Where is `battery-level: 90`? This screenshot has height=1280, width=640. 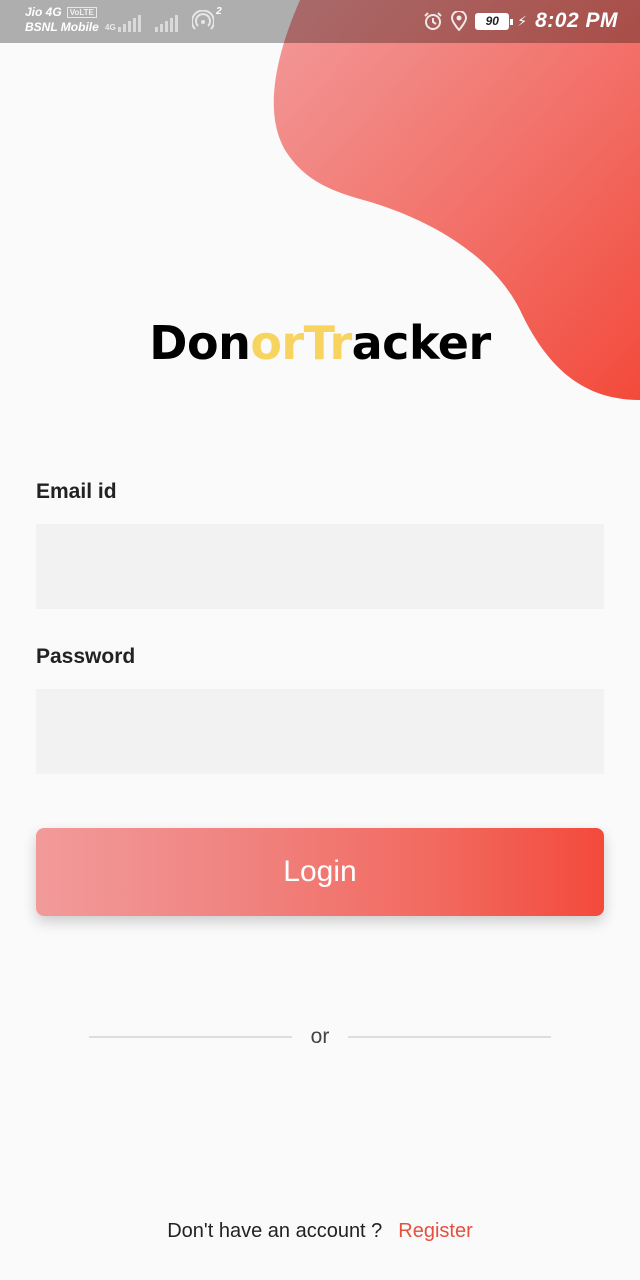
battery-level: 90 is located at coordinates (492, 20).